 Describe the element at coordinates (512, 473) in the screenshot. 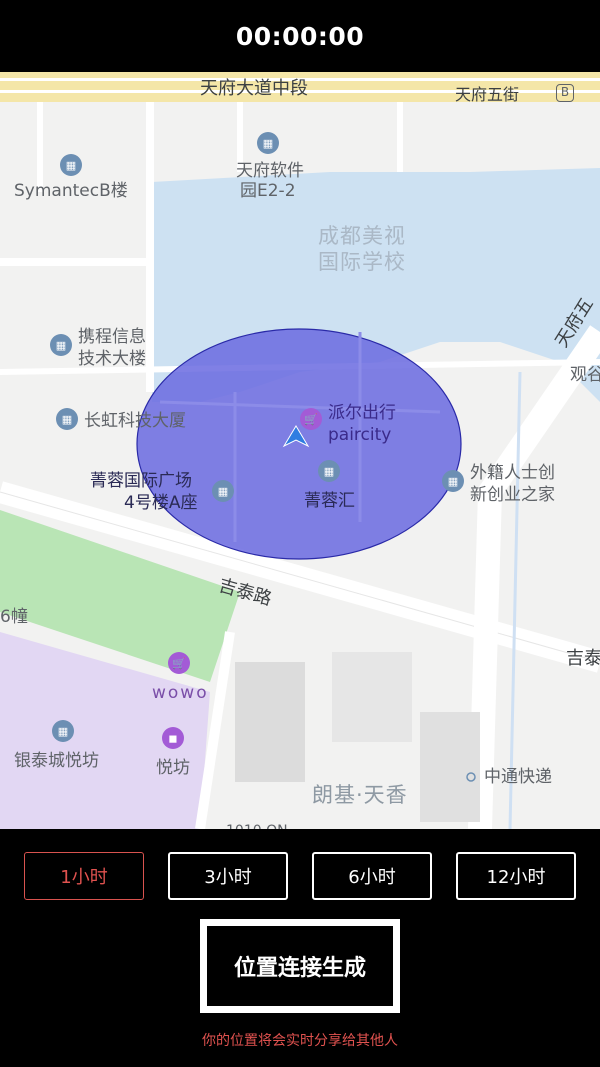

I see `label-foreign-1: 外籍人士创` at that location.